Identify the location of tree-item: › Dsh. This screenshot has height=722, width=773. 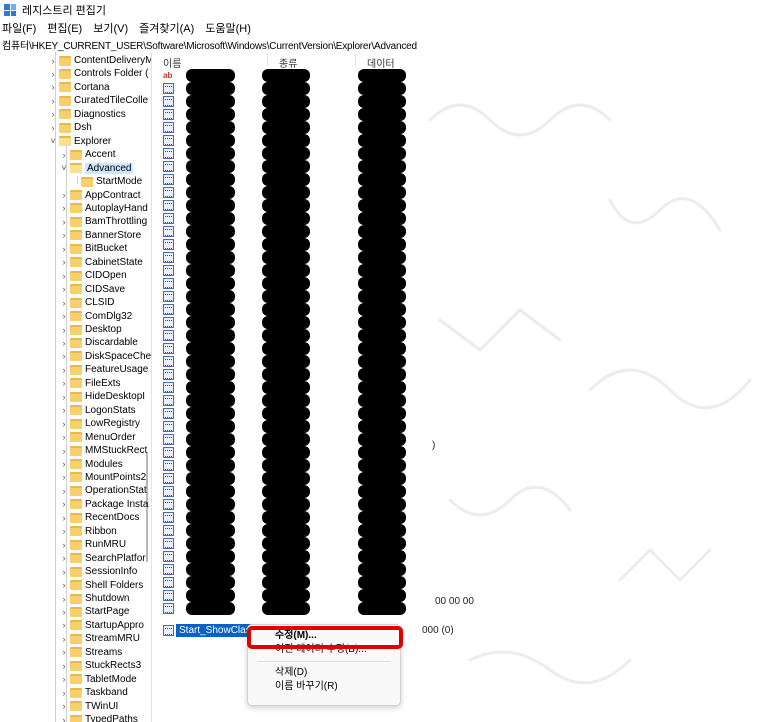
(70, 127).